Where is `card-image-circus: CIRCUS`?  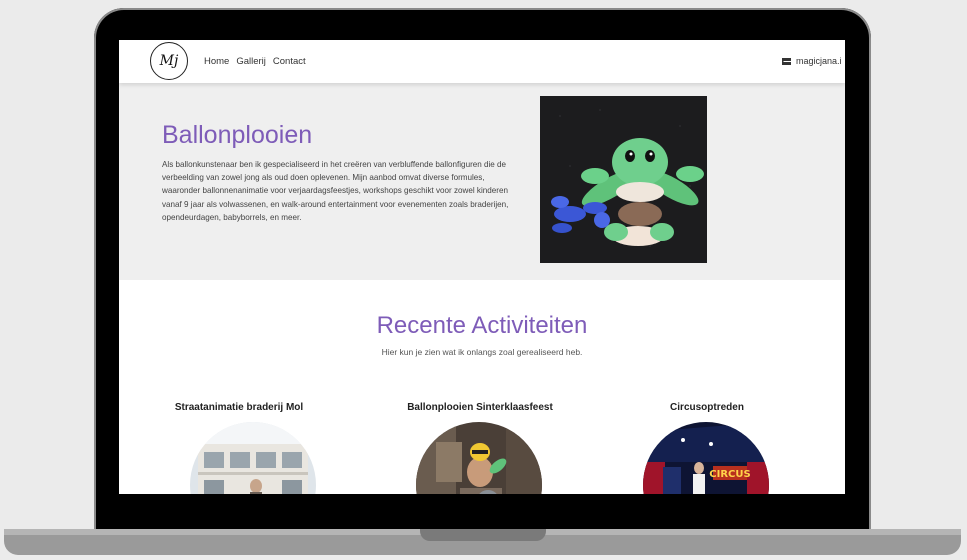
card-image-circus: CIRCUS is located at coordinates (706, 458).